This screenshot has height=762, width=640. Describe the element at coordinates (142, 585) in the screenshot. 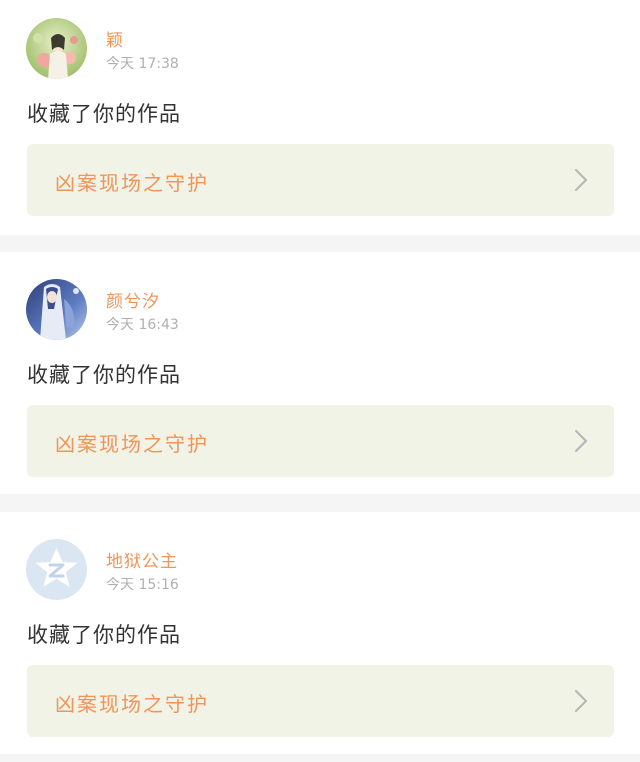

I see `timestamp: 今天 15:16` at that location.